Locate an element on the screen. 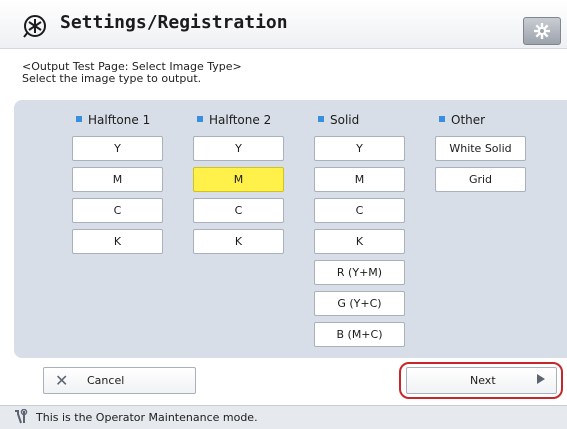 This screenshot has height=429, width=567. cancel-label: Cancel is located at coordinates (106, 380).